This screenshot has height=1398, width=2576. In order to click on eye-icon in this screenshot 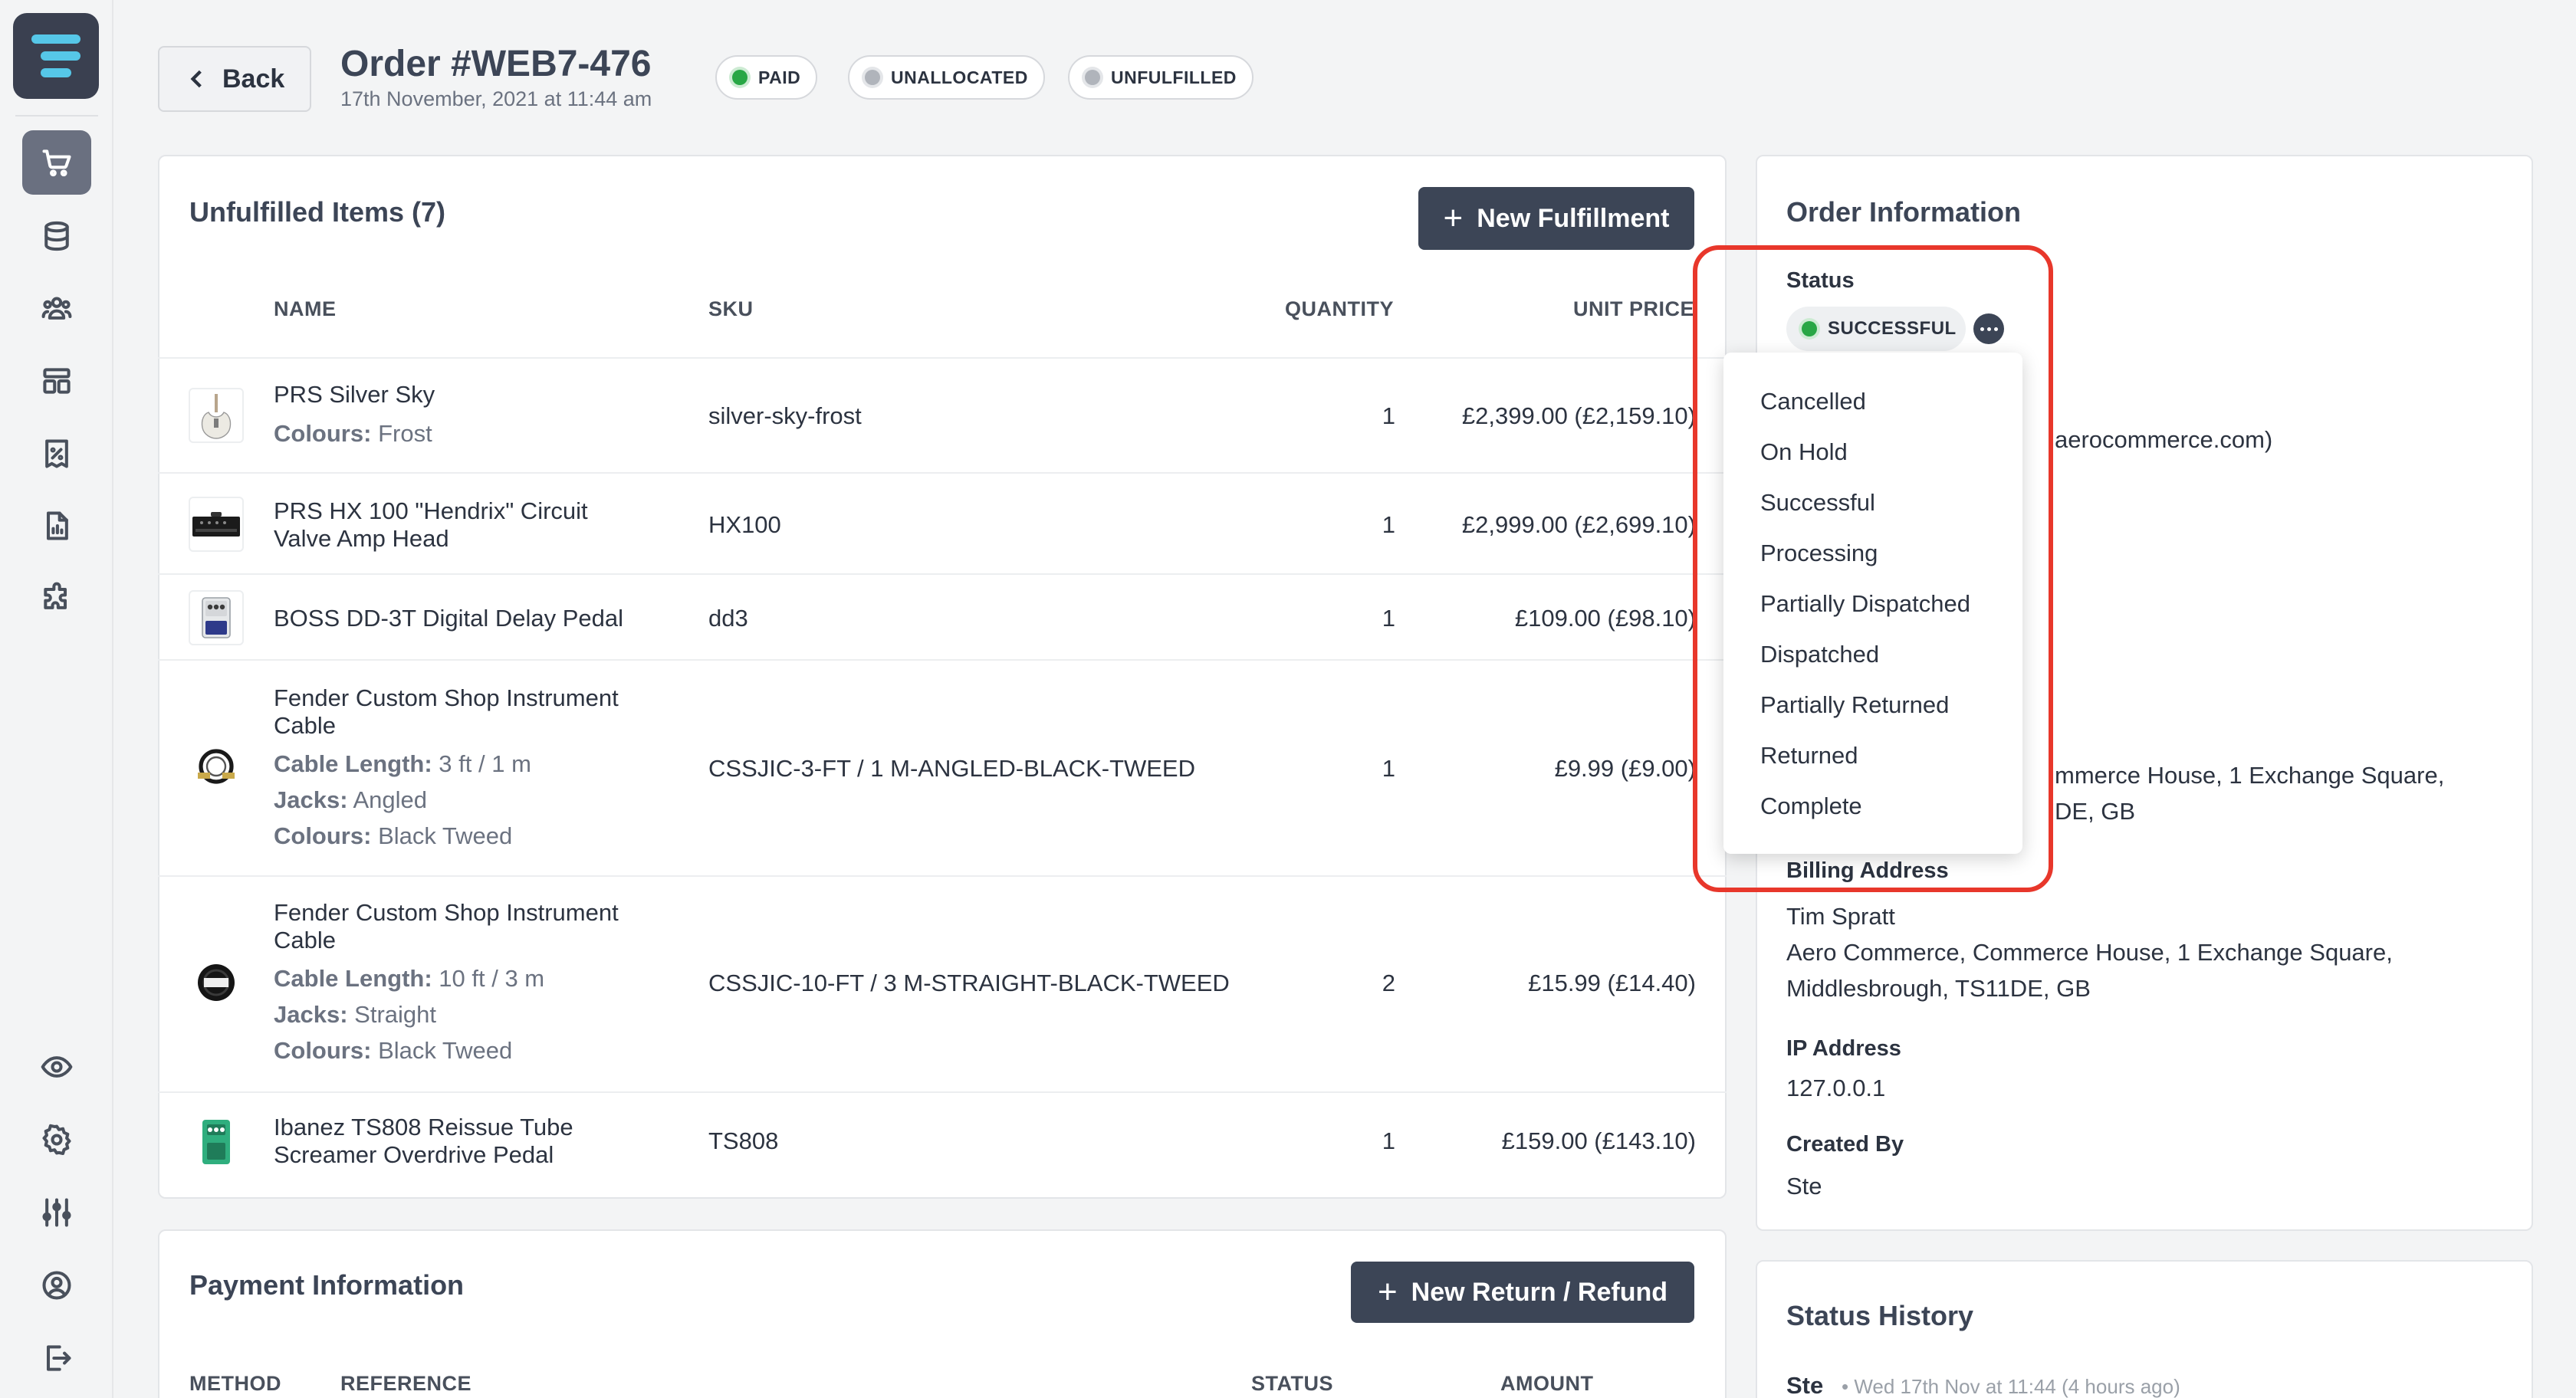, I will do `click(57, 1067)`.